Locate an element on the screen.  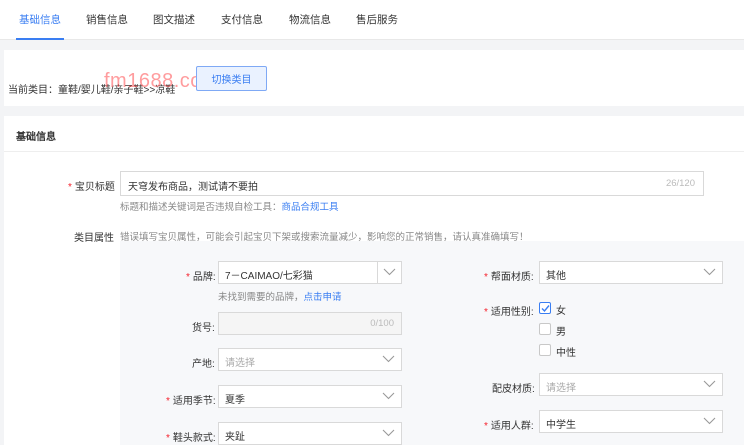
divider is located at coordinates (374, 151).